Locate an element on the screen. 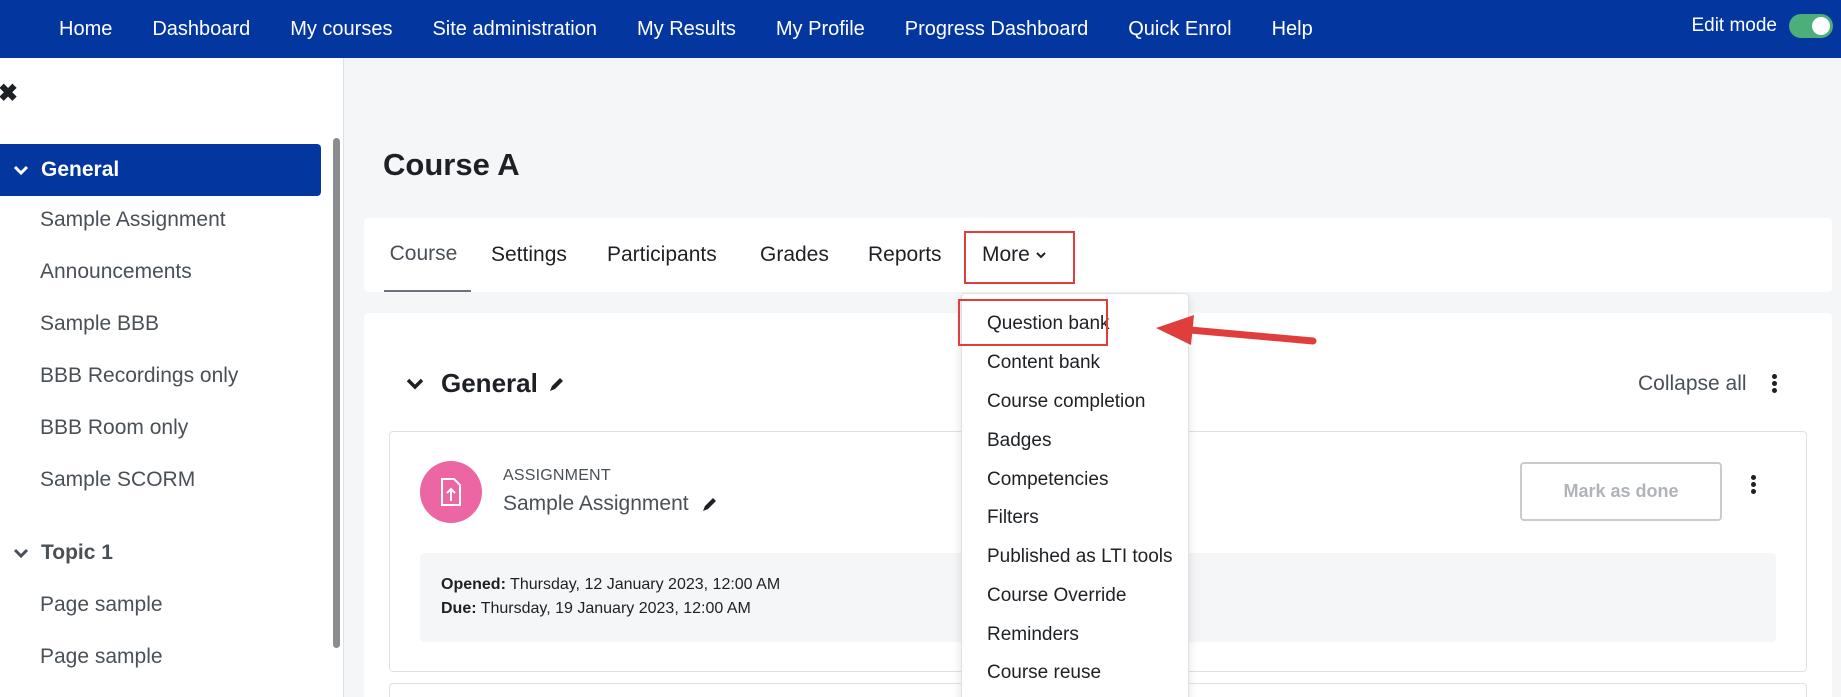 This screenshot has width=1841, height=697. nav-my-results: My Results is located at coordinates (686, 29).